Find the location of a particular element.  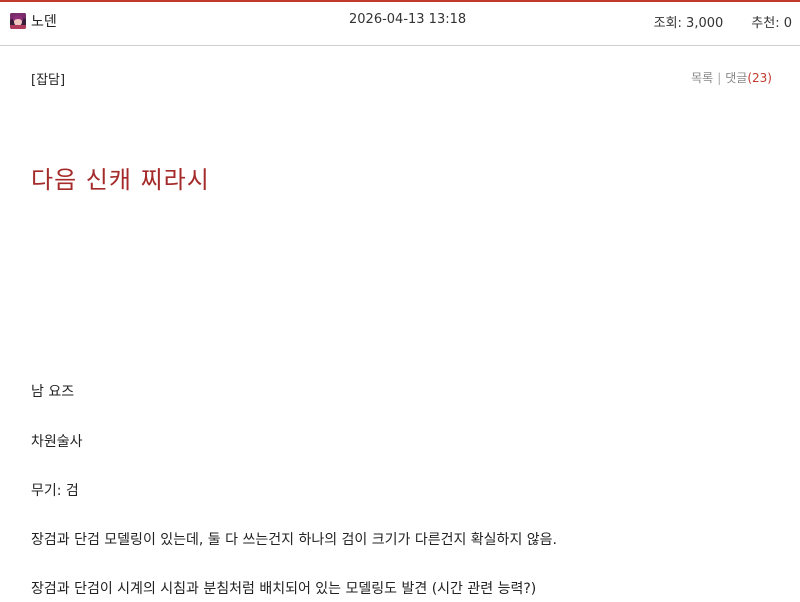

avatar is located at coordinates (18, 21).